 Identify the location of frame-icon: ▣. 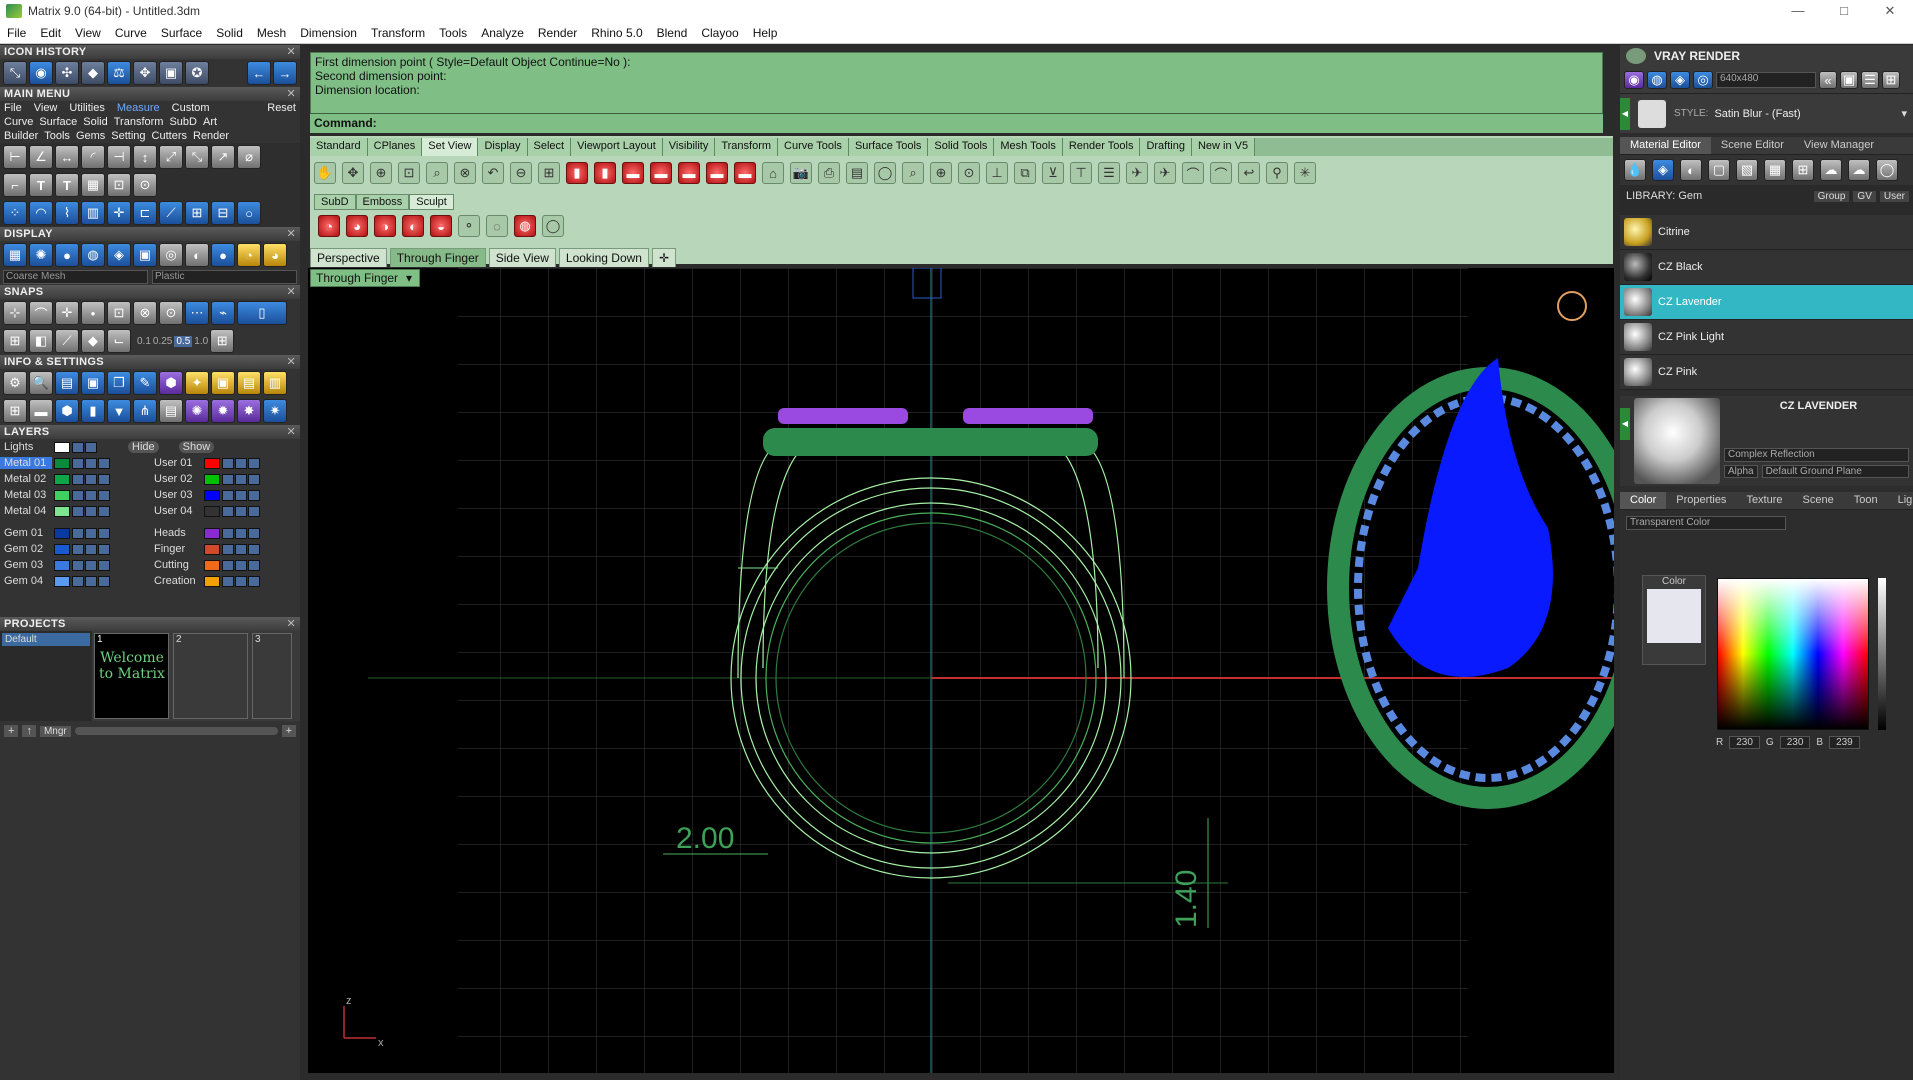
(1849, 80).